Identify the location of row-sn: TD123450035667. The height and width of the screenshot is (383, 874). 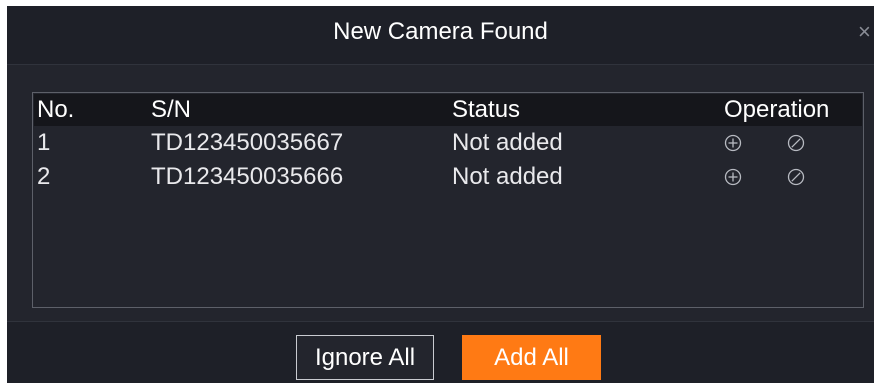
(247, 142).